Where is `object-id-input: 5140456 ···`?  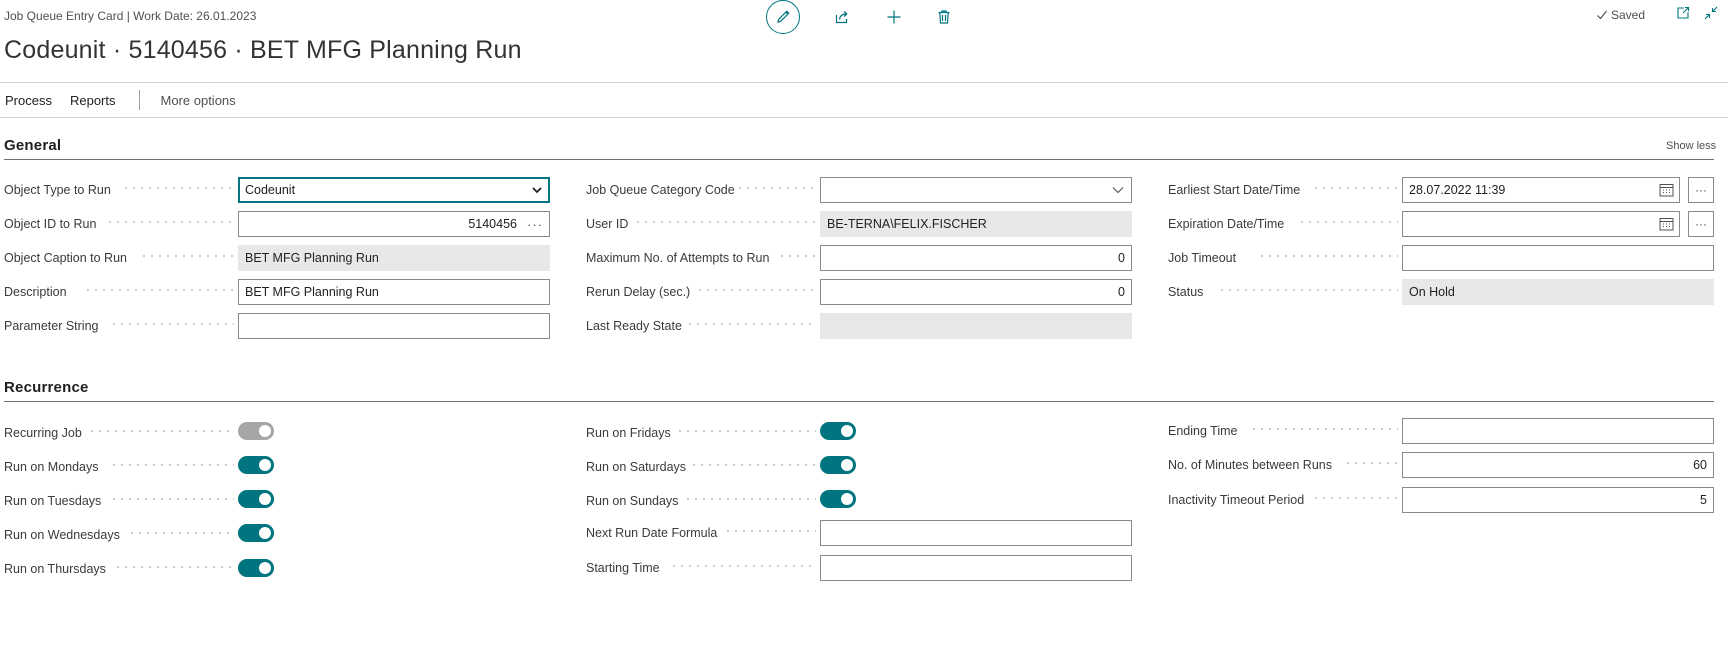 object-id-input: 5140456 ··· is located at coordinates (394, 224).